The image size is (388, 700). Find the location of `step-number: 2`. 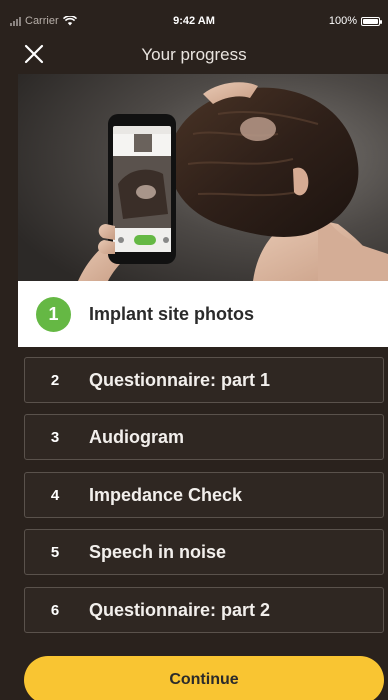

step-number: 2 is located at coordinates (55, 380).